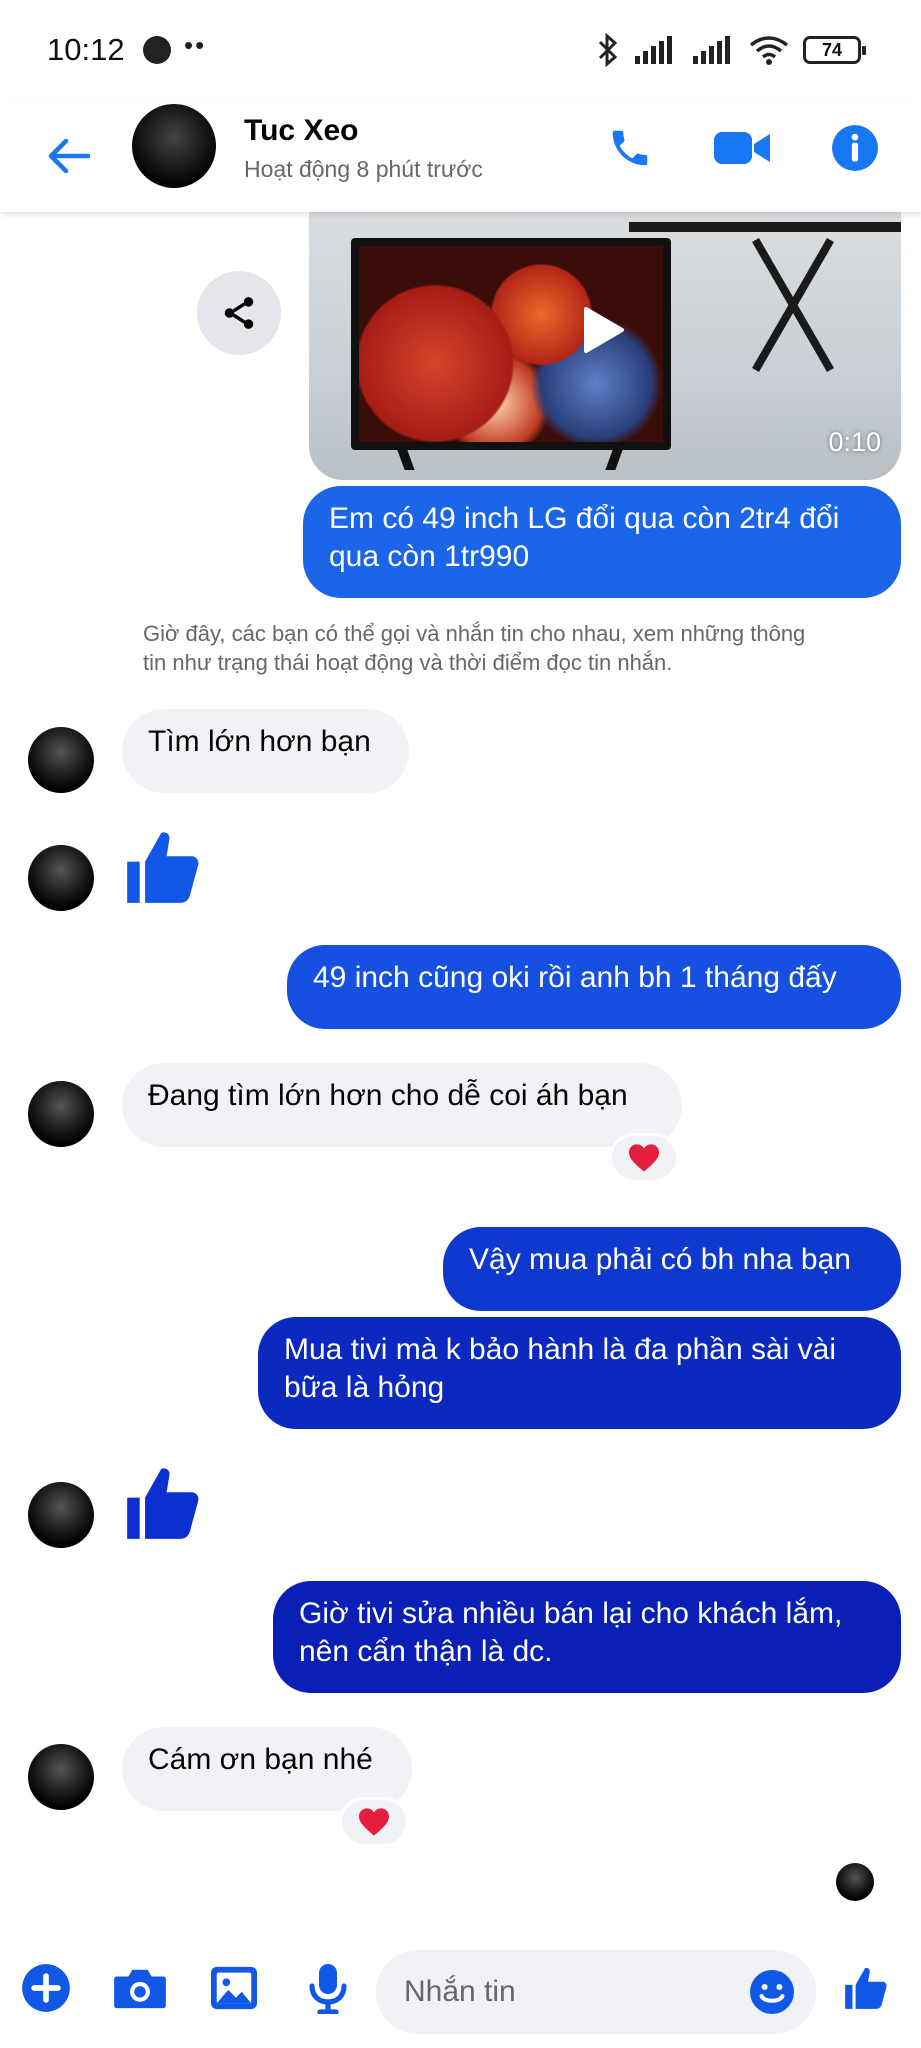 The image size is (921, 2048). I want to click on bluetooth-icon, so click(608, 50).